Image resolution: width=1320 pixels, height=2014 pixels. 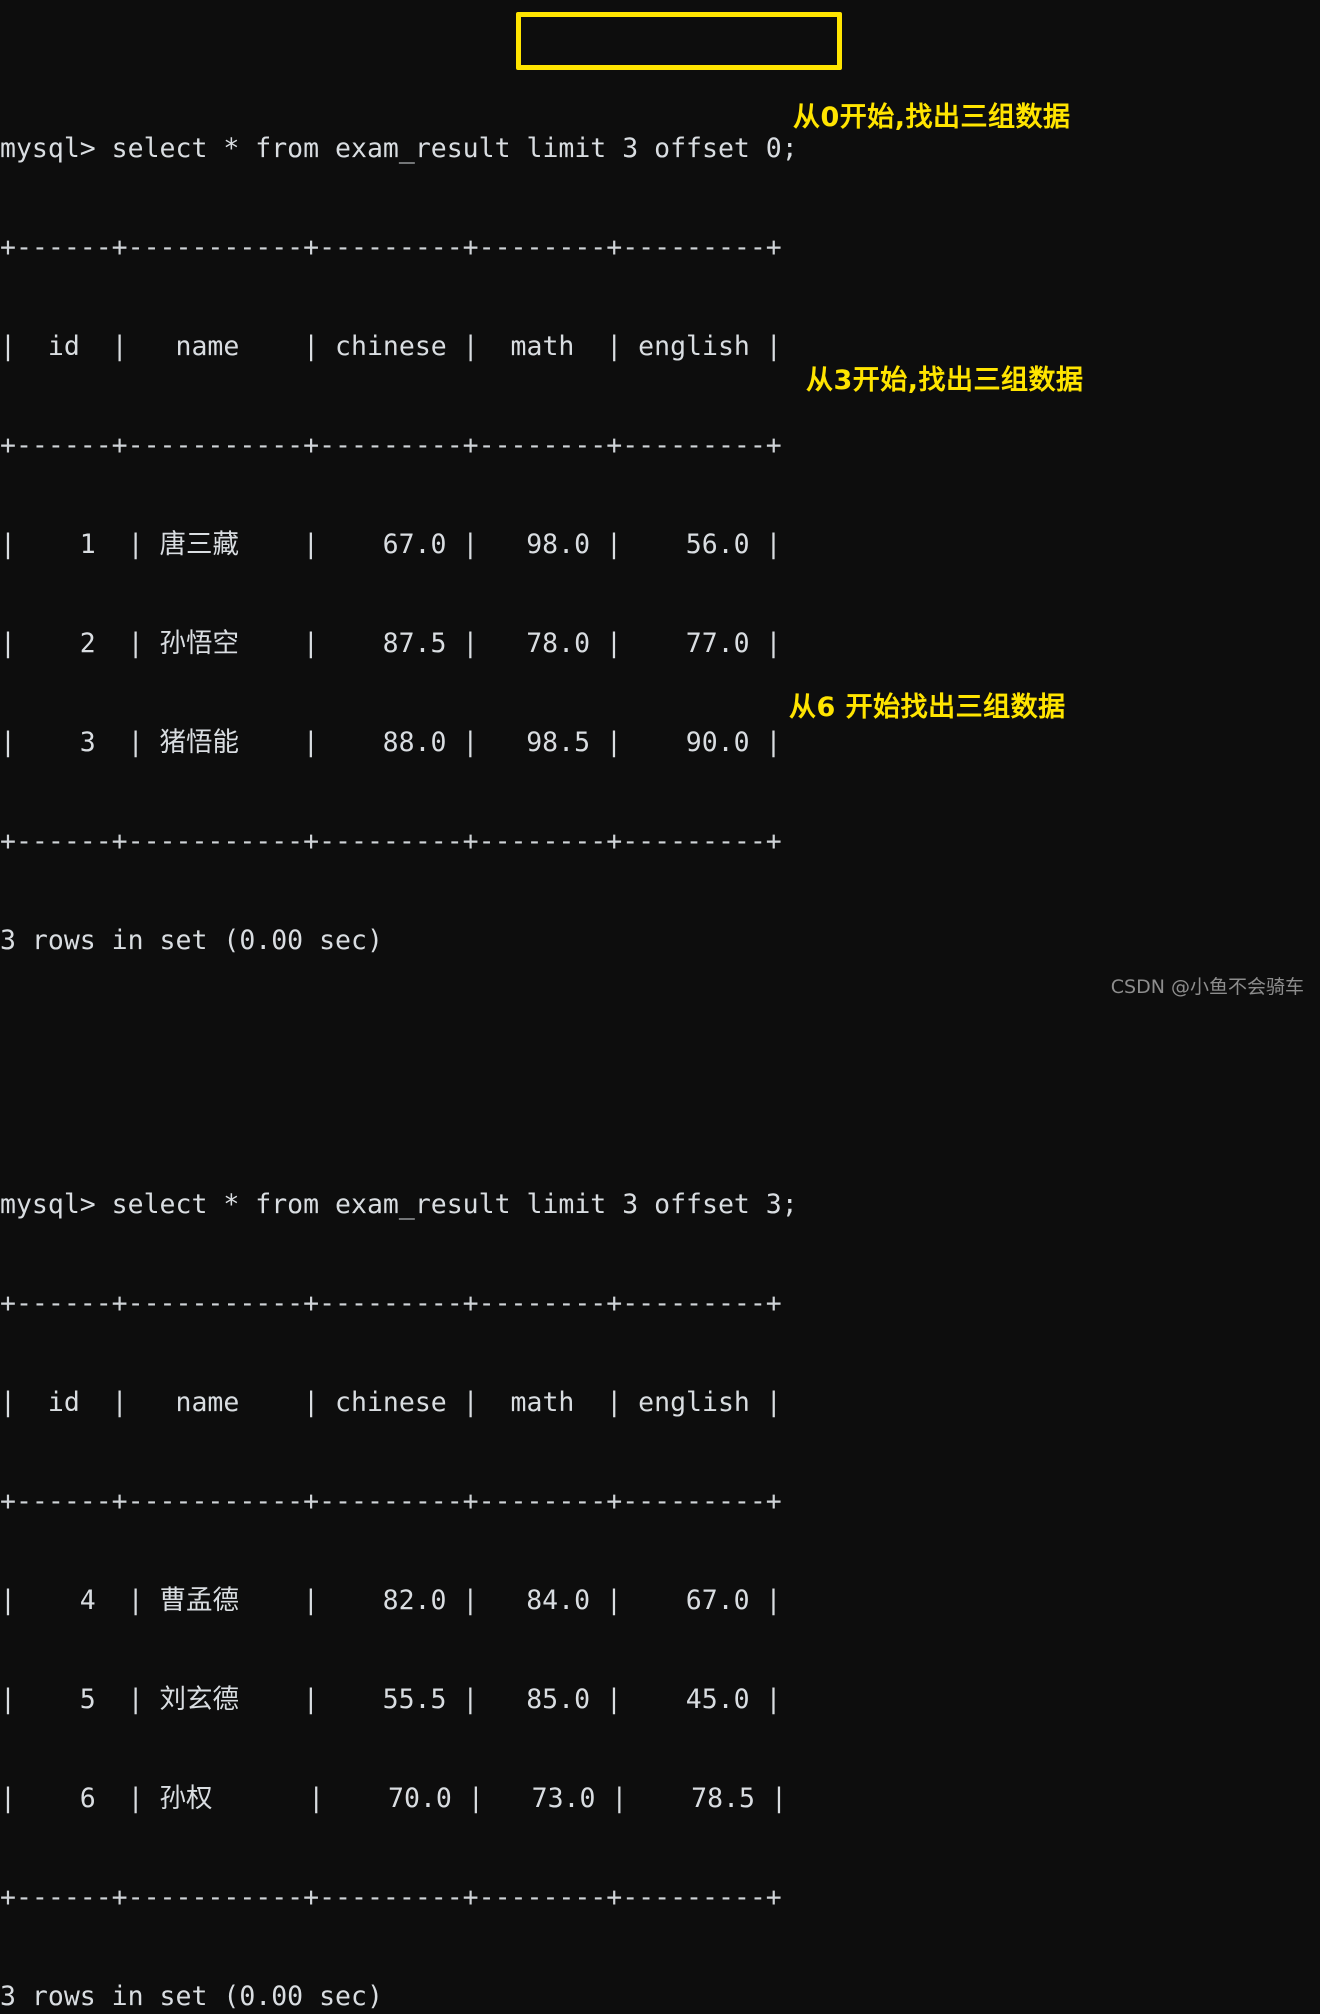 I want to click on table-row: | 2 | 孙悟空 | 87.5 | 78.0 | 77.0 |, so click(x=660, y=643).